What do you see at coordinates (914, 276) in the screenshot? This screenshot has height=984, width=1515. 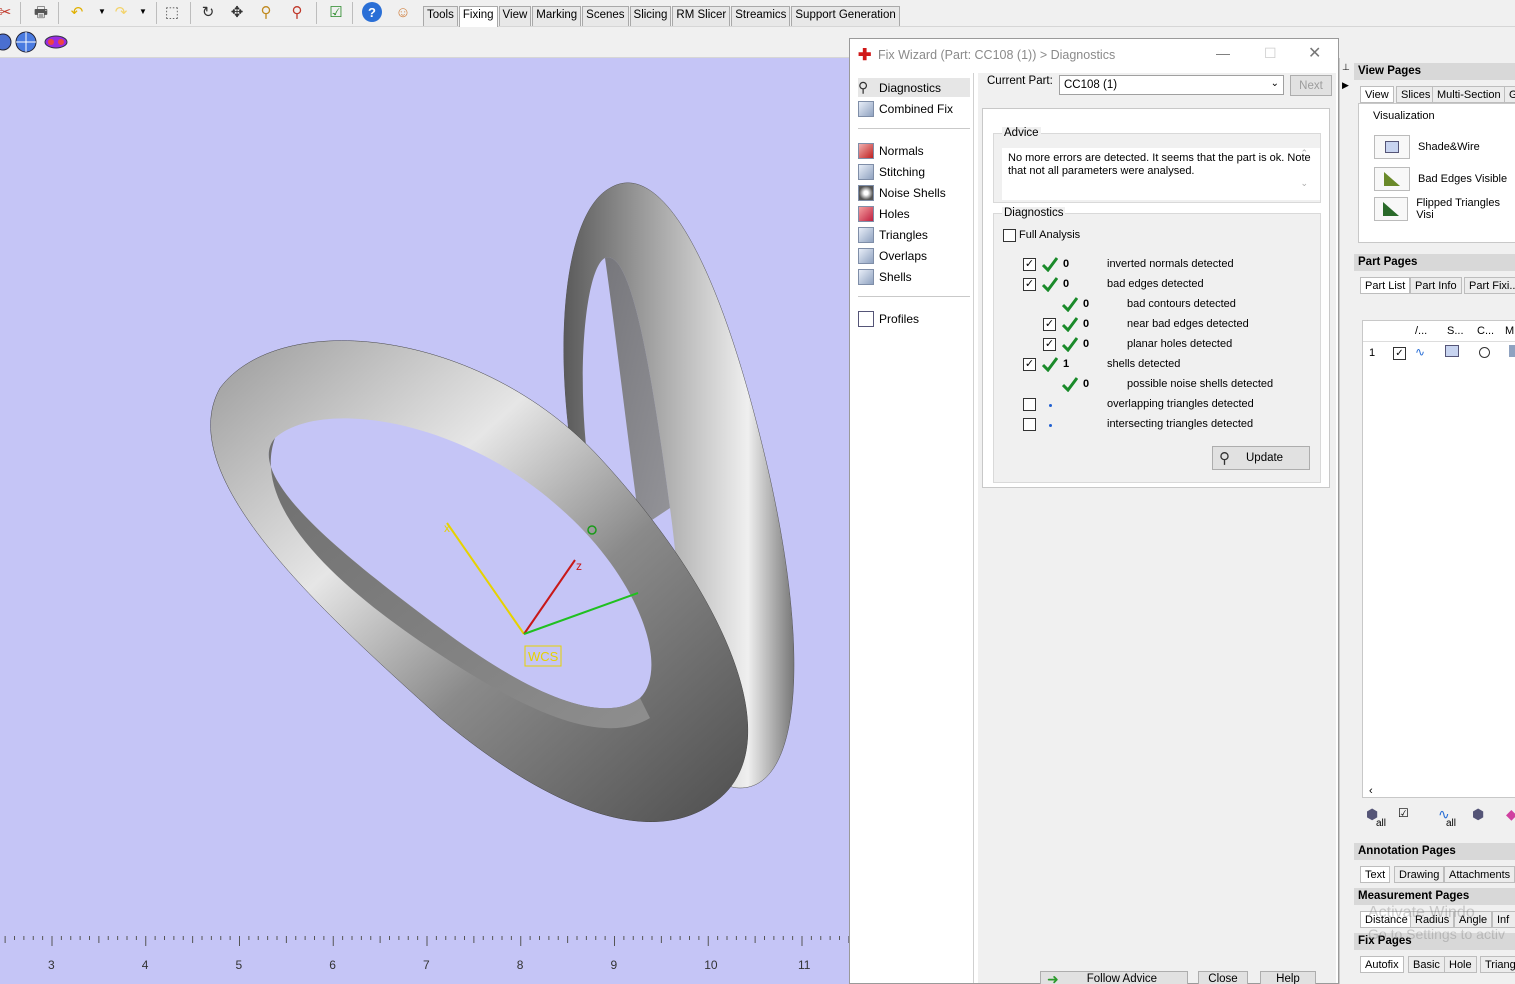 I see `nav-shells: Shells` at bounding box center [914, 276].